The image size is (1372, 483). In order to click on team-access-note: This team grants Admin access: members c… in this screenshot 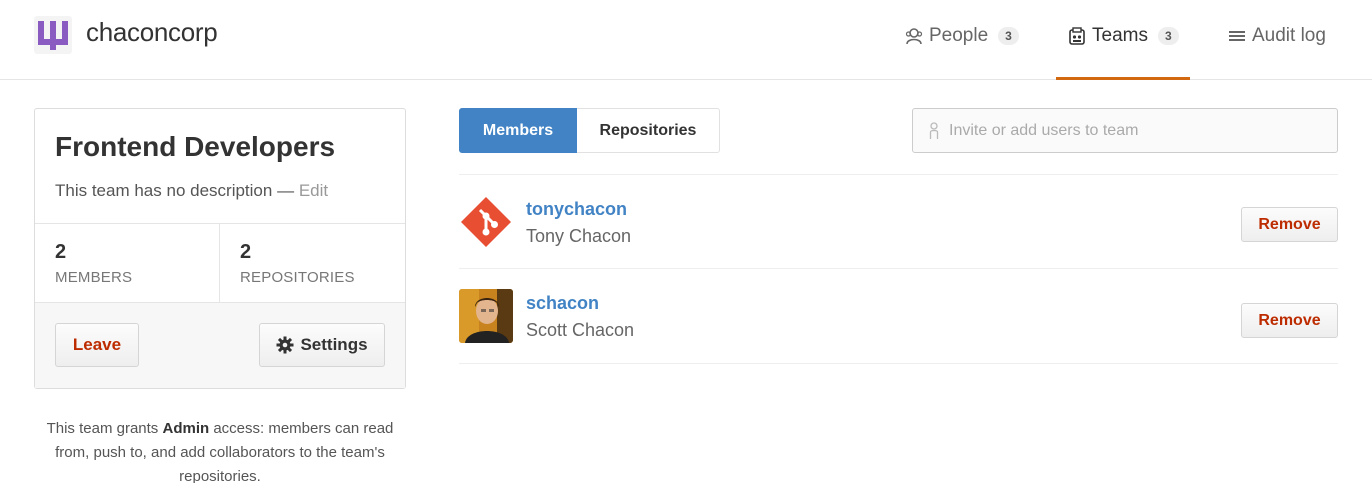, I will do `click(220, 450)`.